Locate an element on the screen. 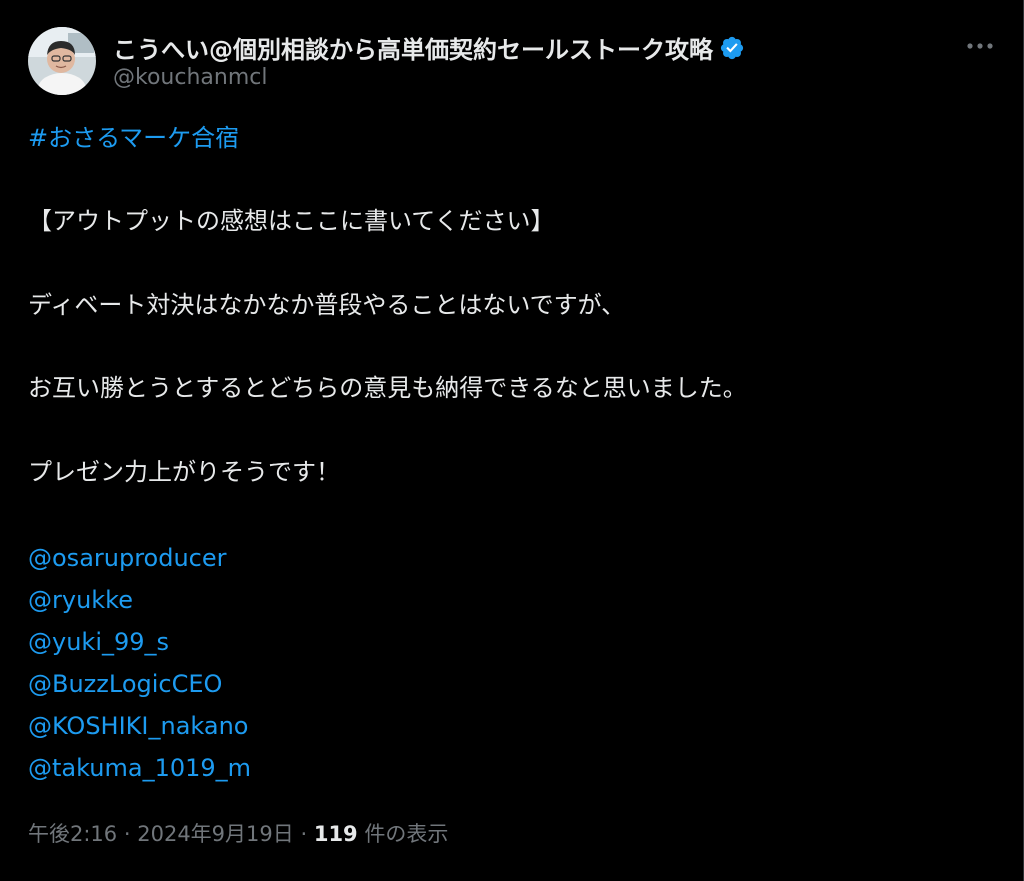  avatar-image is located at coordinates (62, 61).